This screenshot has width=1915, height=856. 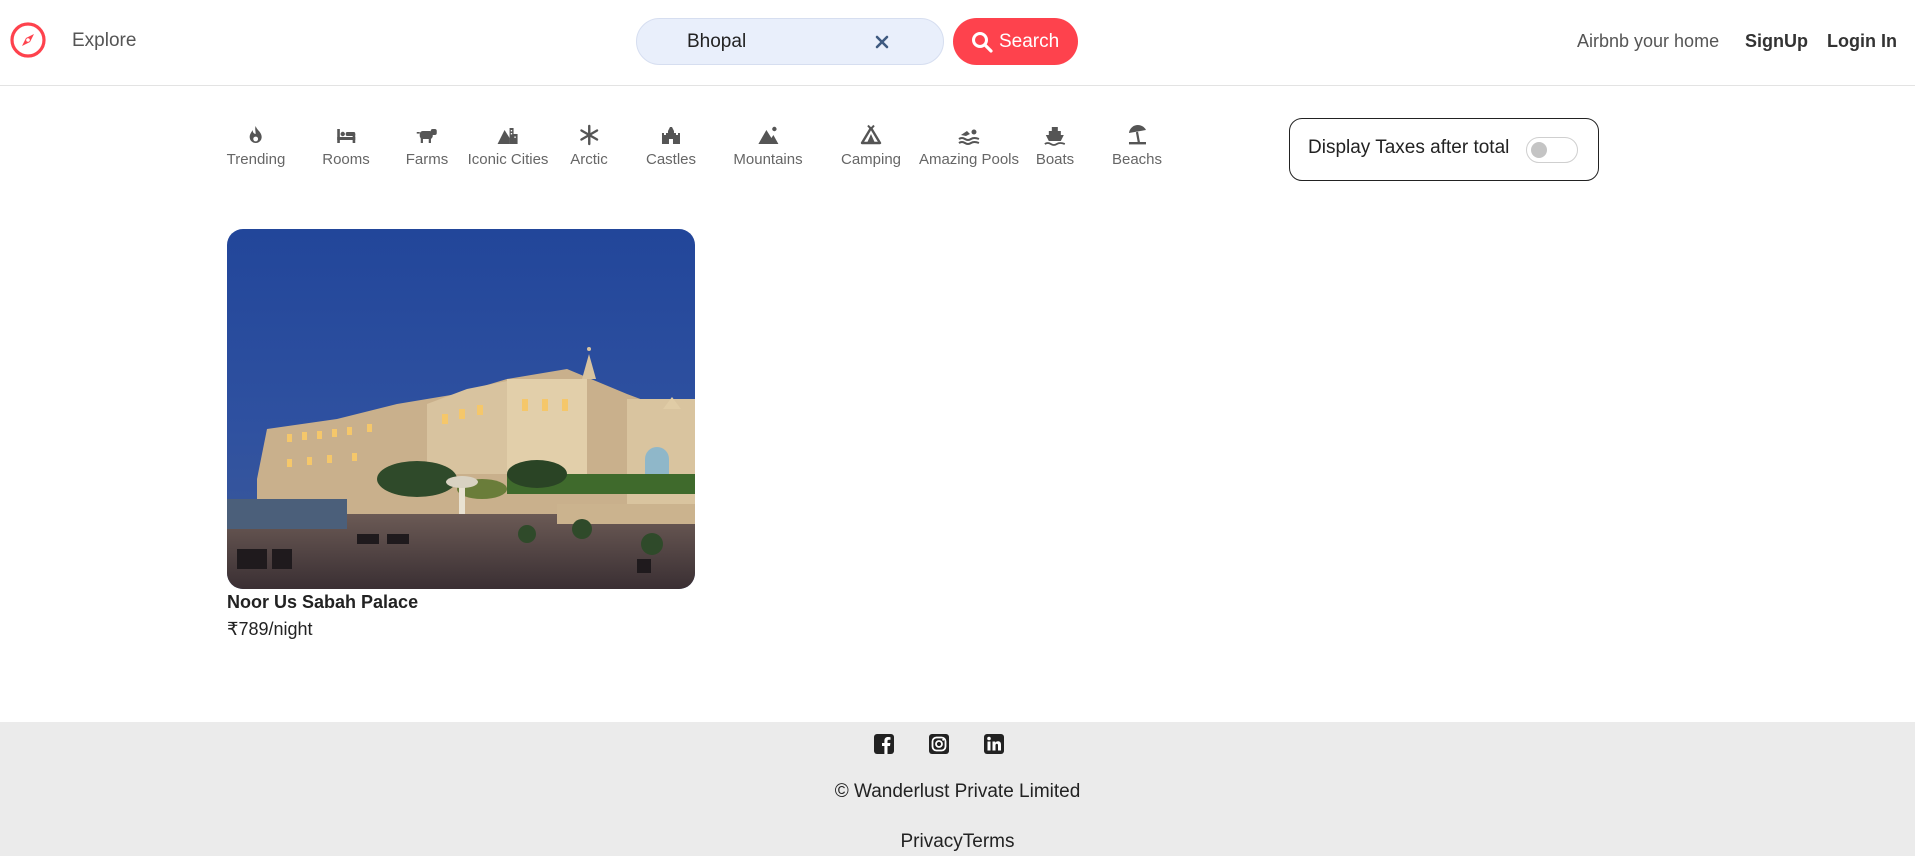 I want to click on filter-label: Boats, so click(x=1055, y=159).